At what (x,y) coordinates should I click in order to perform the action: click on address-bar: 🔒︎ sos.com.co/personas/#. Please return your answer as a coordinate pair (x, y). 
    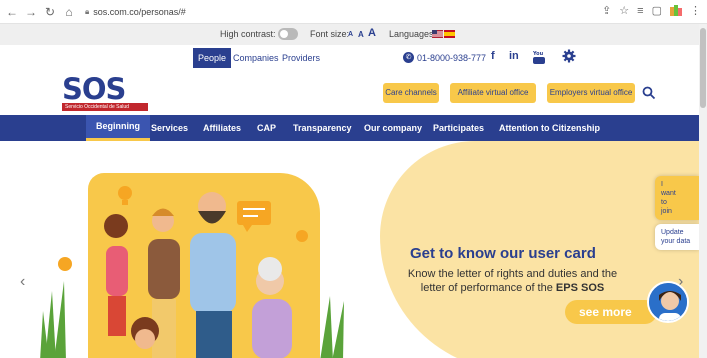
    Looking at the image, I should click on (135, 12).